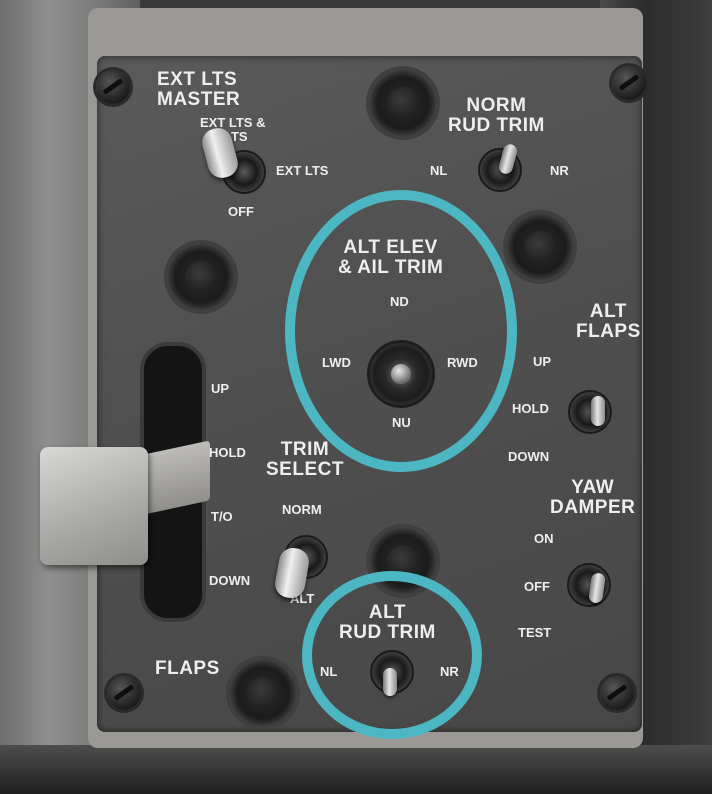 The height and width of the screenshot is (794, 712). I want to click on norm-rud-trim-title: NORM RUD TRIM, so click(496, 115).